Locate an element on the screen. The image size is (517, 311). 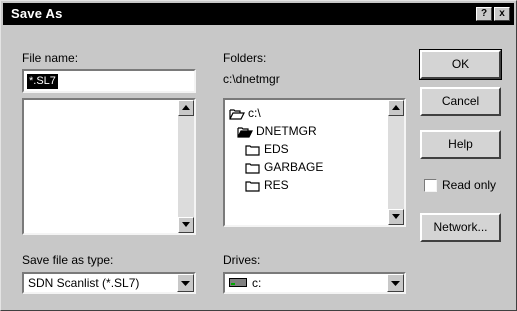
folder-item-root: c:\ is located at coordinates (245, 113).